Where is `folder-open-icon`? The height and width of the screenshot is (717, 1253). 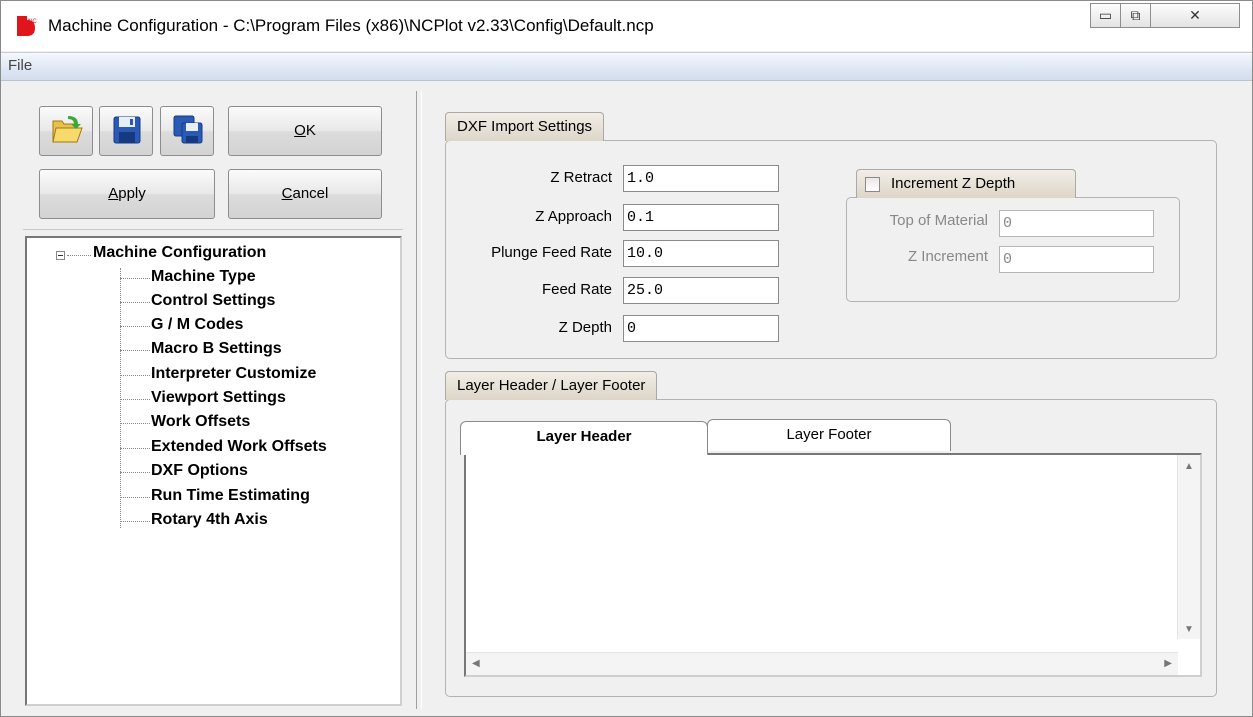
folder-open-icon is located at coordinates (67, 129).